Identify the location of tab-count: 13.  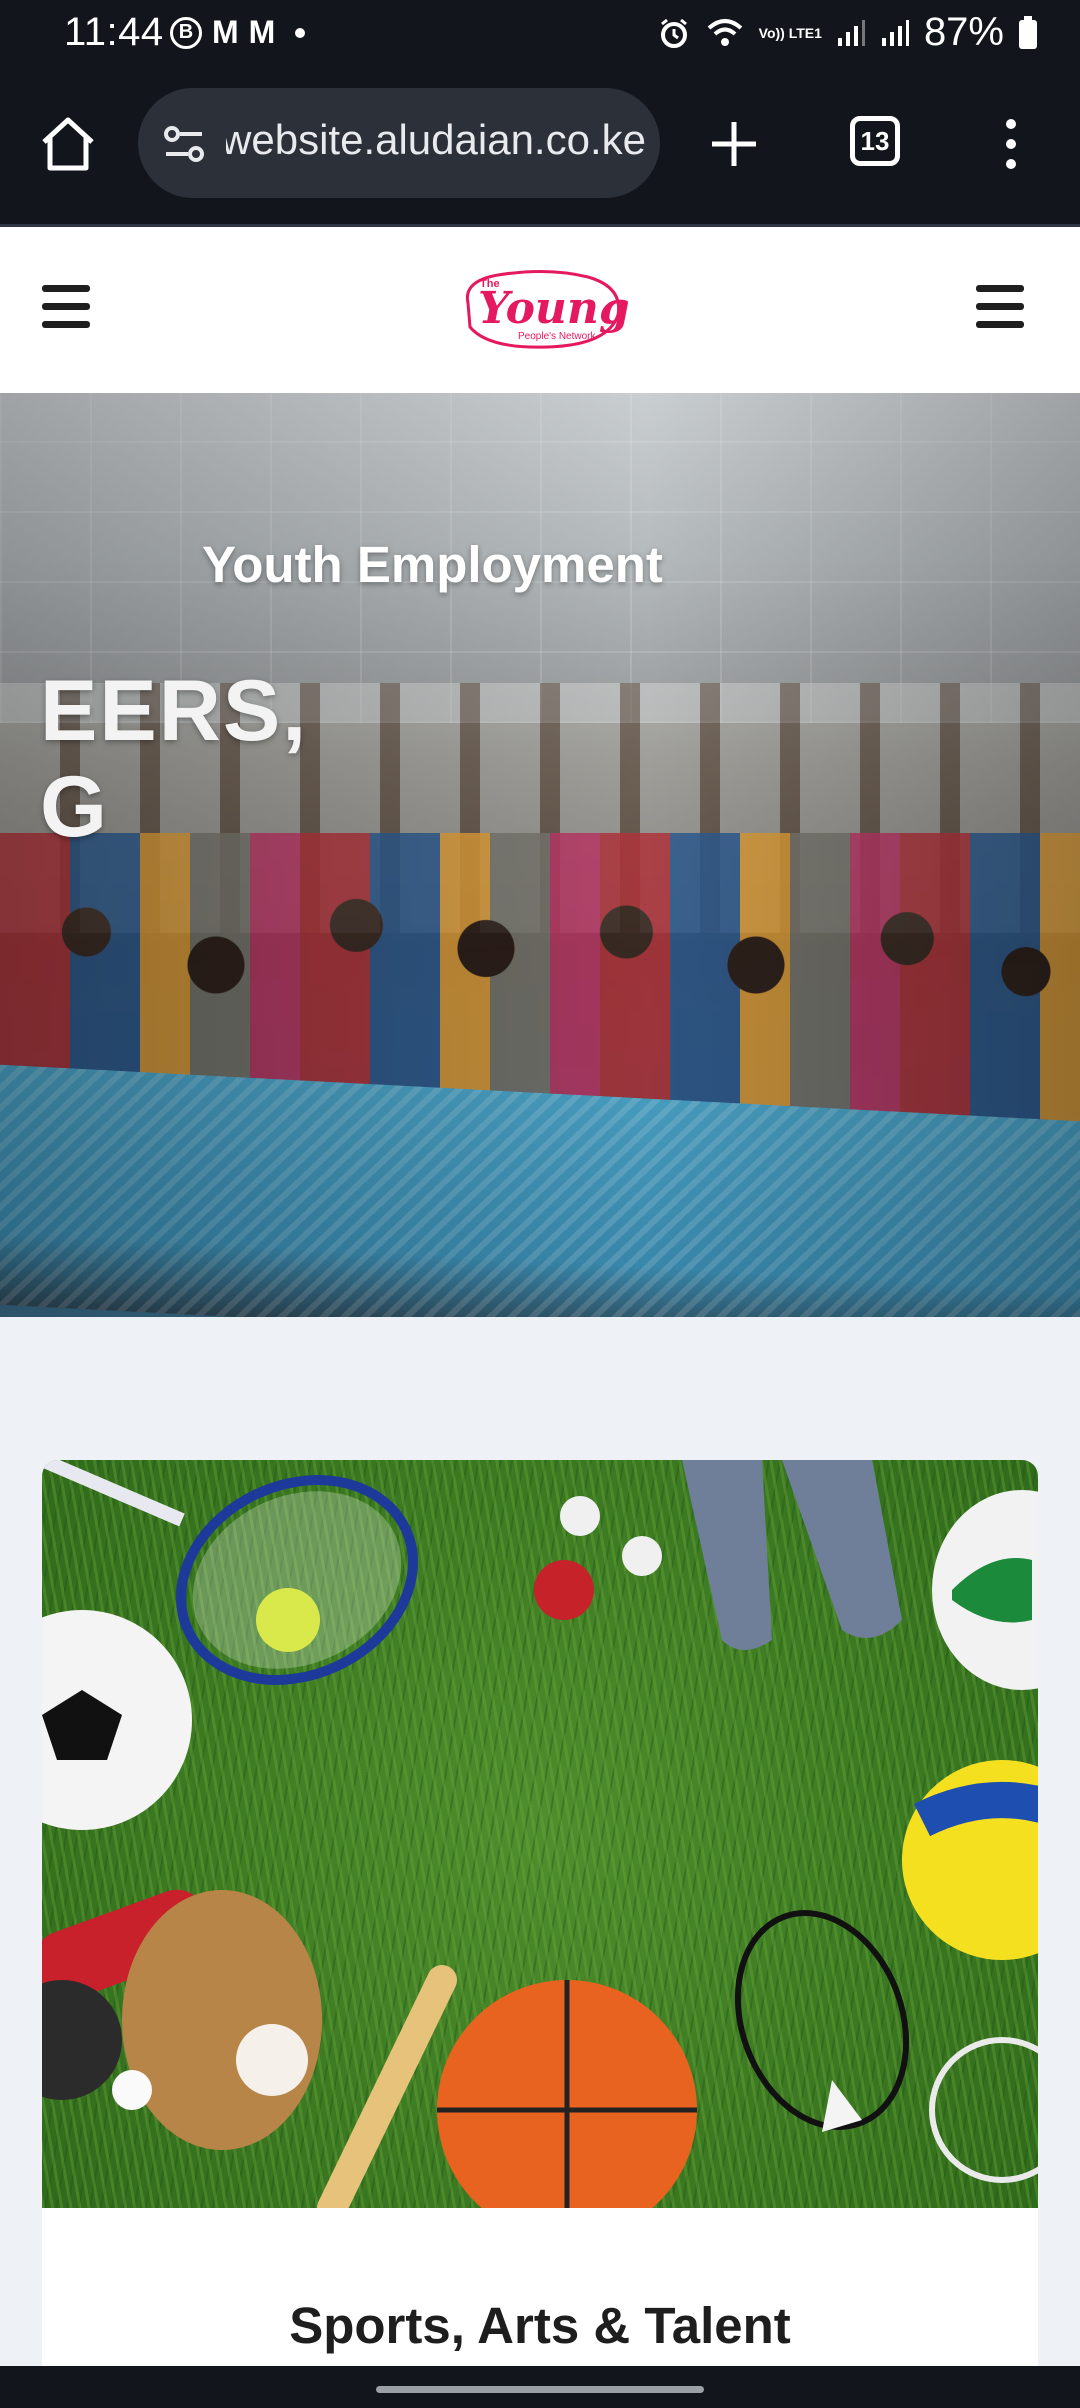
(875, 140).